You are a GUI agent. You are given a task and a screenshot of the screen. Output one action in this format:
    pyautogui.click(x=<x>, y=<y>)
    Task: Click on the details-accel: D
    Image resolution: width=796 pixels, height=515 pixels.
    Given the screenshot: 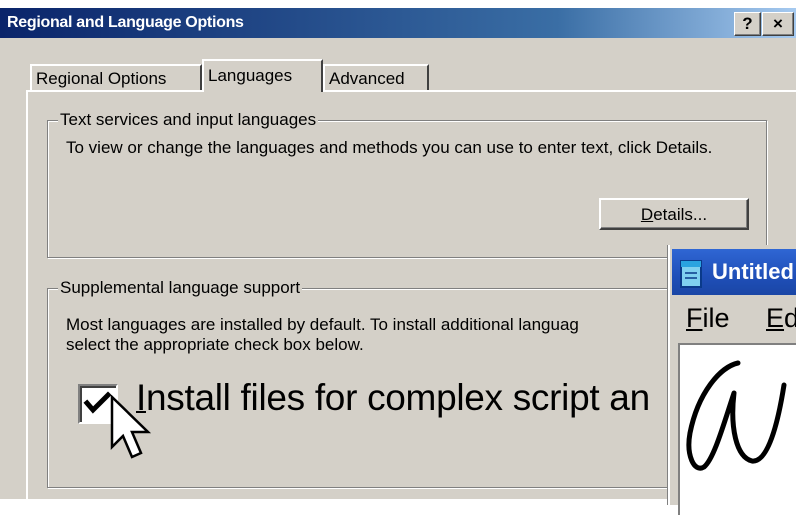 What is the action you would take?
    pyautogui.click(x=647, y=214)
    